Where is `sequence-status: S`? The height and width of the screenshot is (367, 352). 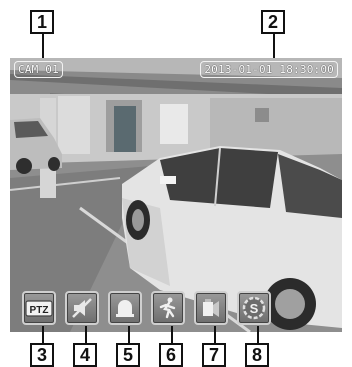 sequence-status: S is located at coordinates (254, 308).